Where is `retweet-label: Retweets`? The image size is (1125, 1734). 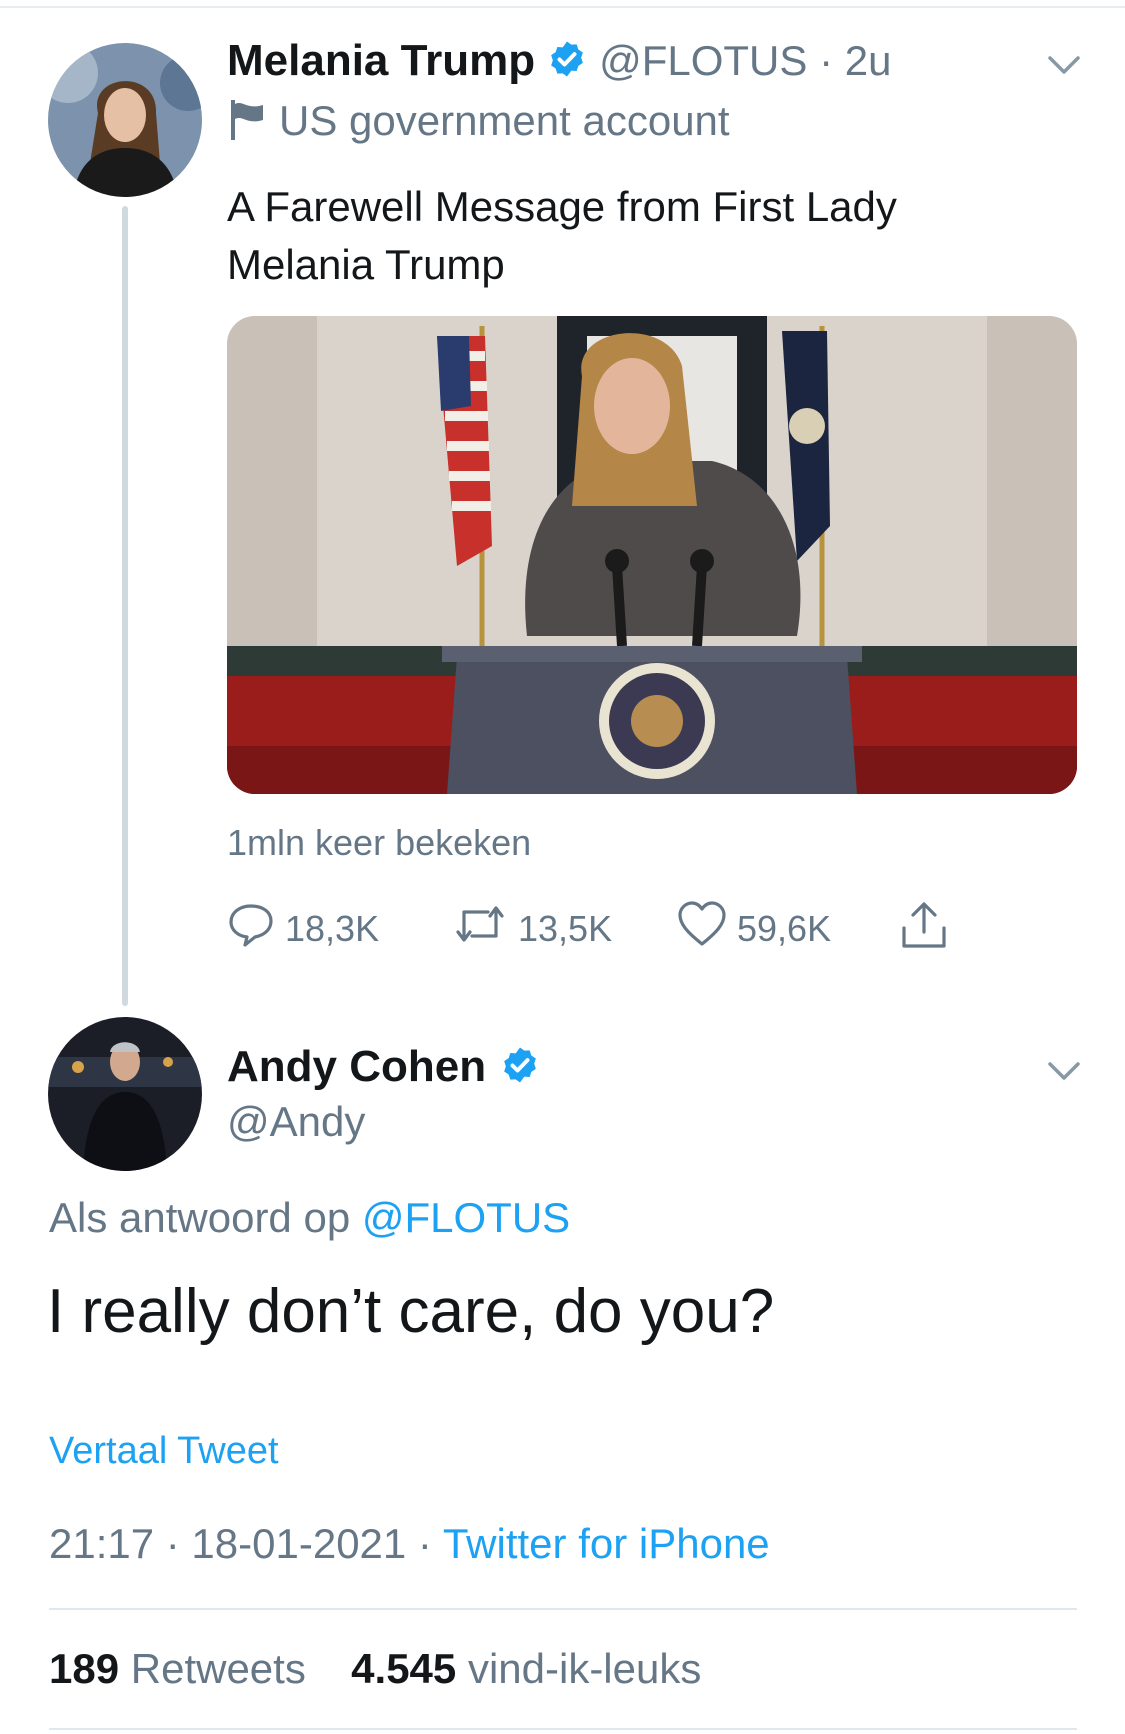 retweet-label: Retweets is located at coordinates (218, 1668).